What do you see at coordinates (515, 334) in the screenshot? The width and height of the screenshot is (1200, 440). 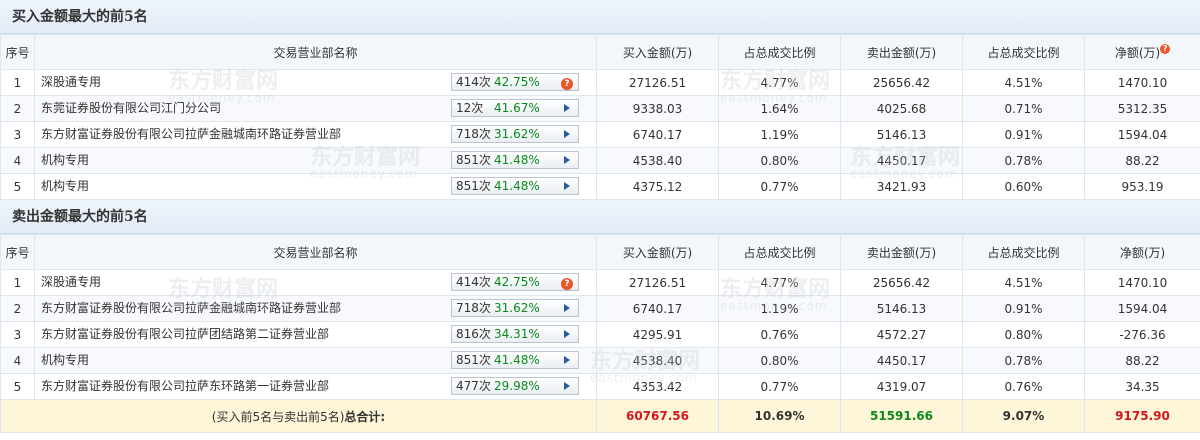 I see `broker-stat-box: 816次 34.31%` at bounding box center [515, 334].